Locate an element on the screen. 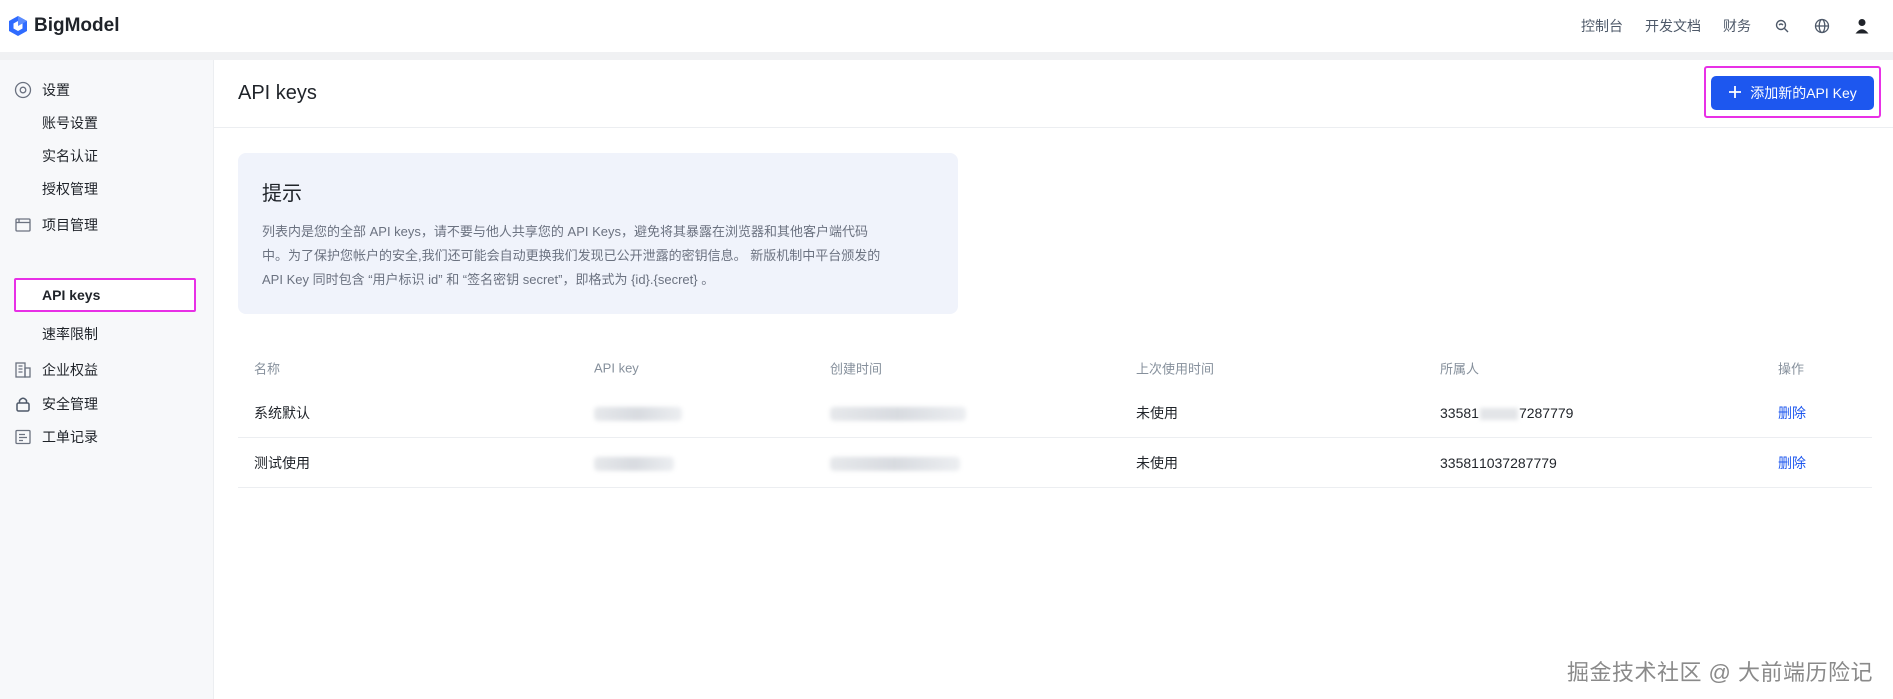  page-header: API keys is located at coordinates (1053, 94).